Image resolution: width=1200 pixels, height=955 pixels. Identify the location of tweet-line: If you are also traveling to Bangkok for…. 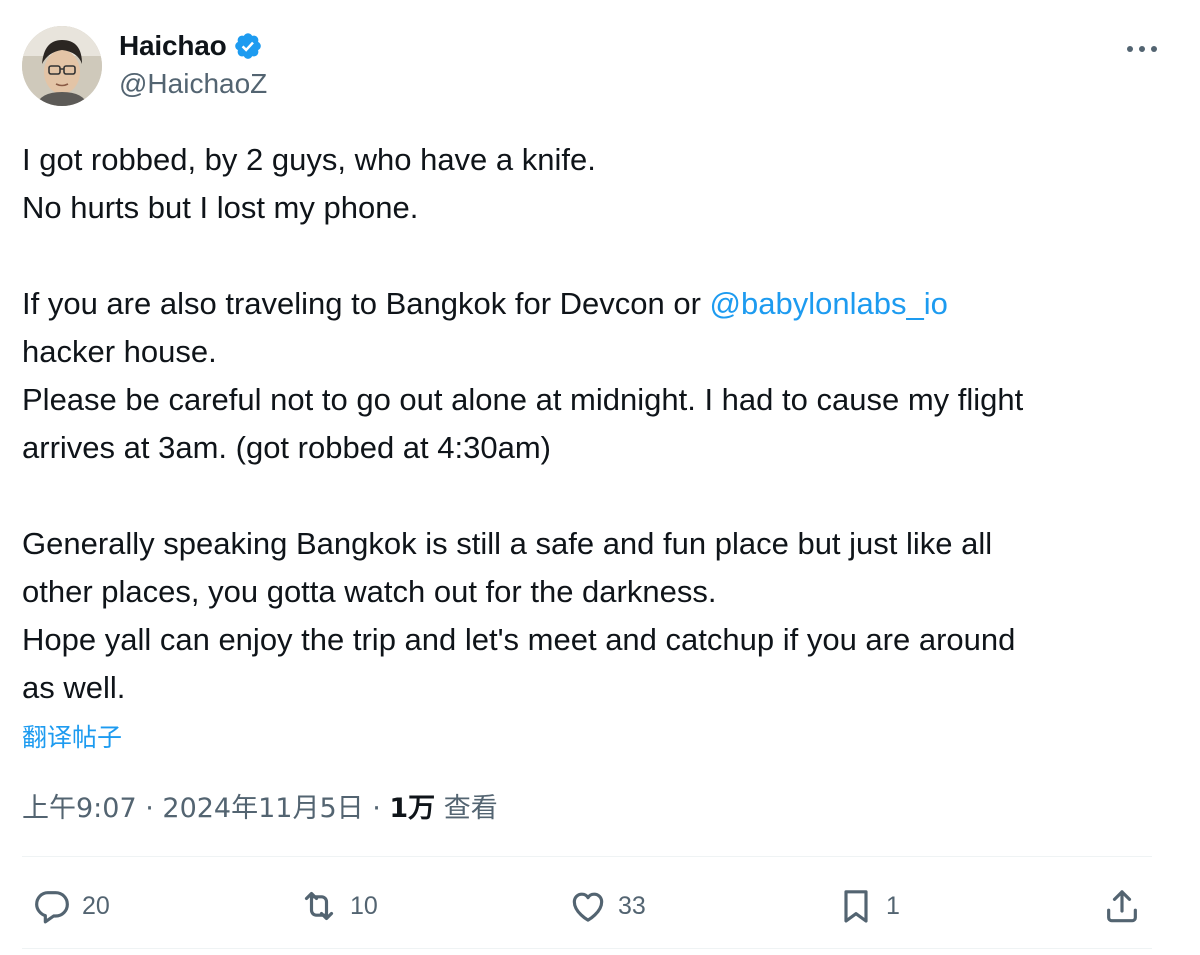
(597, 304).